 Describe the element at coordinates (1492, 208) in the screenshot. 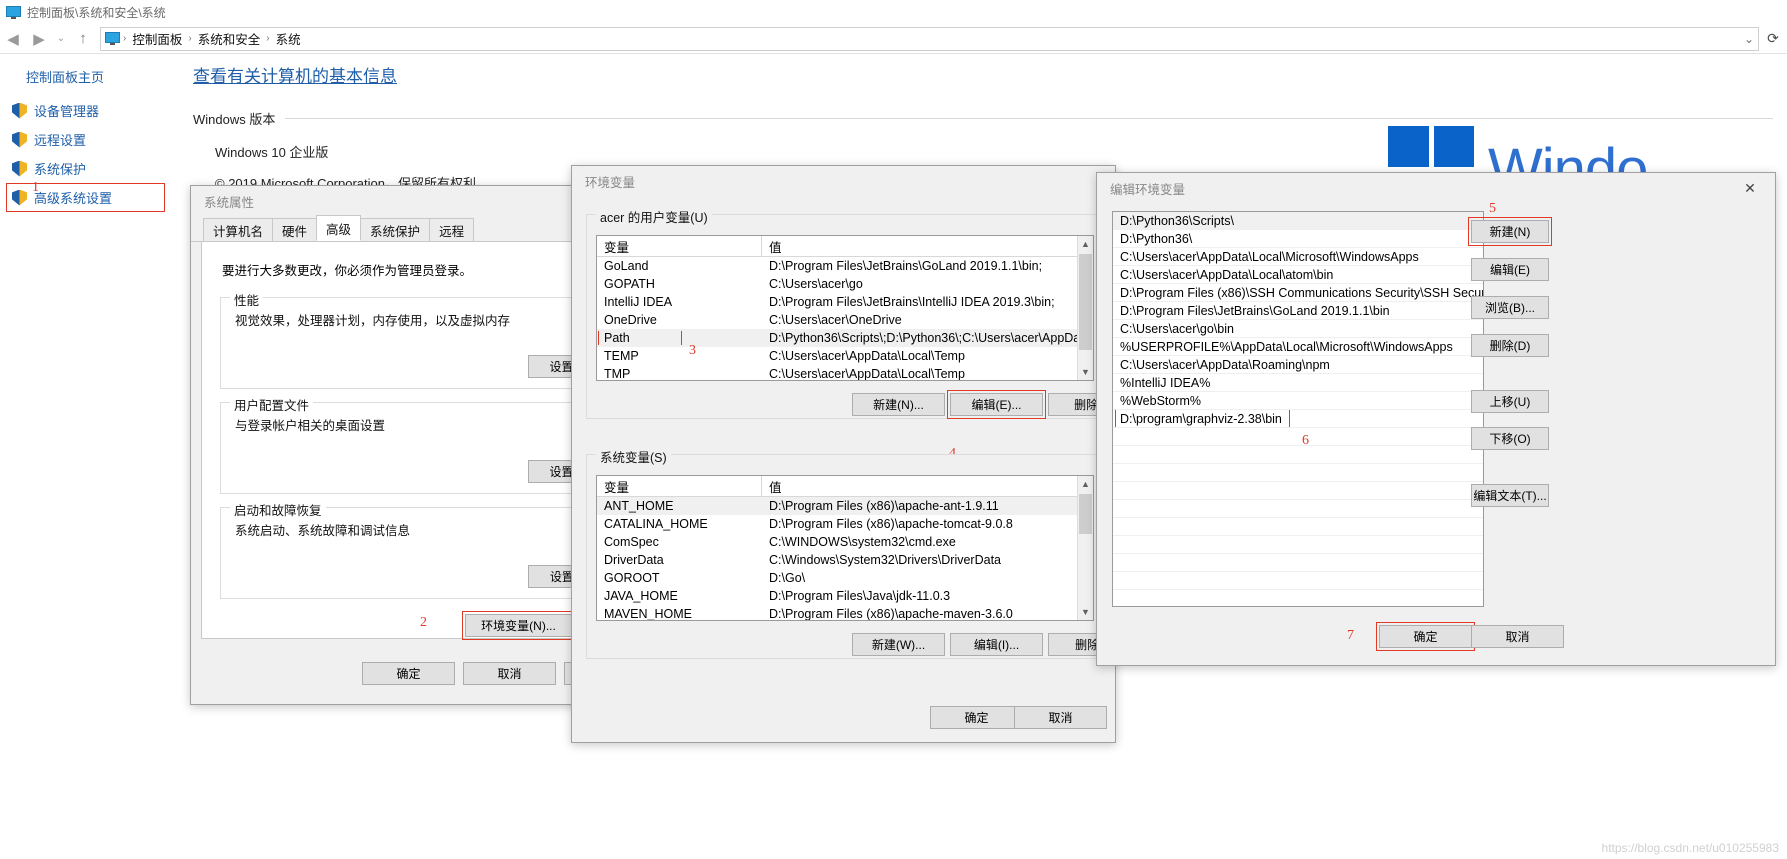

I see `step-marker-5: 5` at that location.